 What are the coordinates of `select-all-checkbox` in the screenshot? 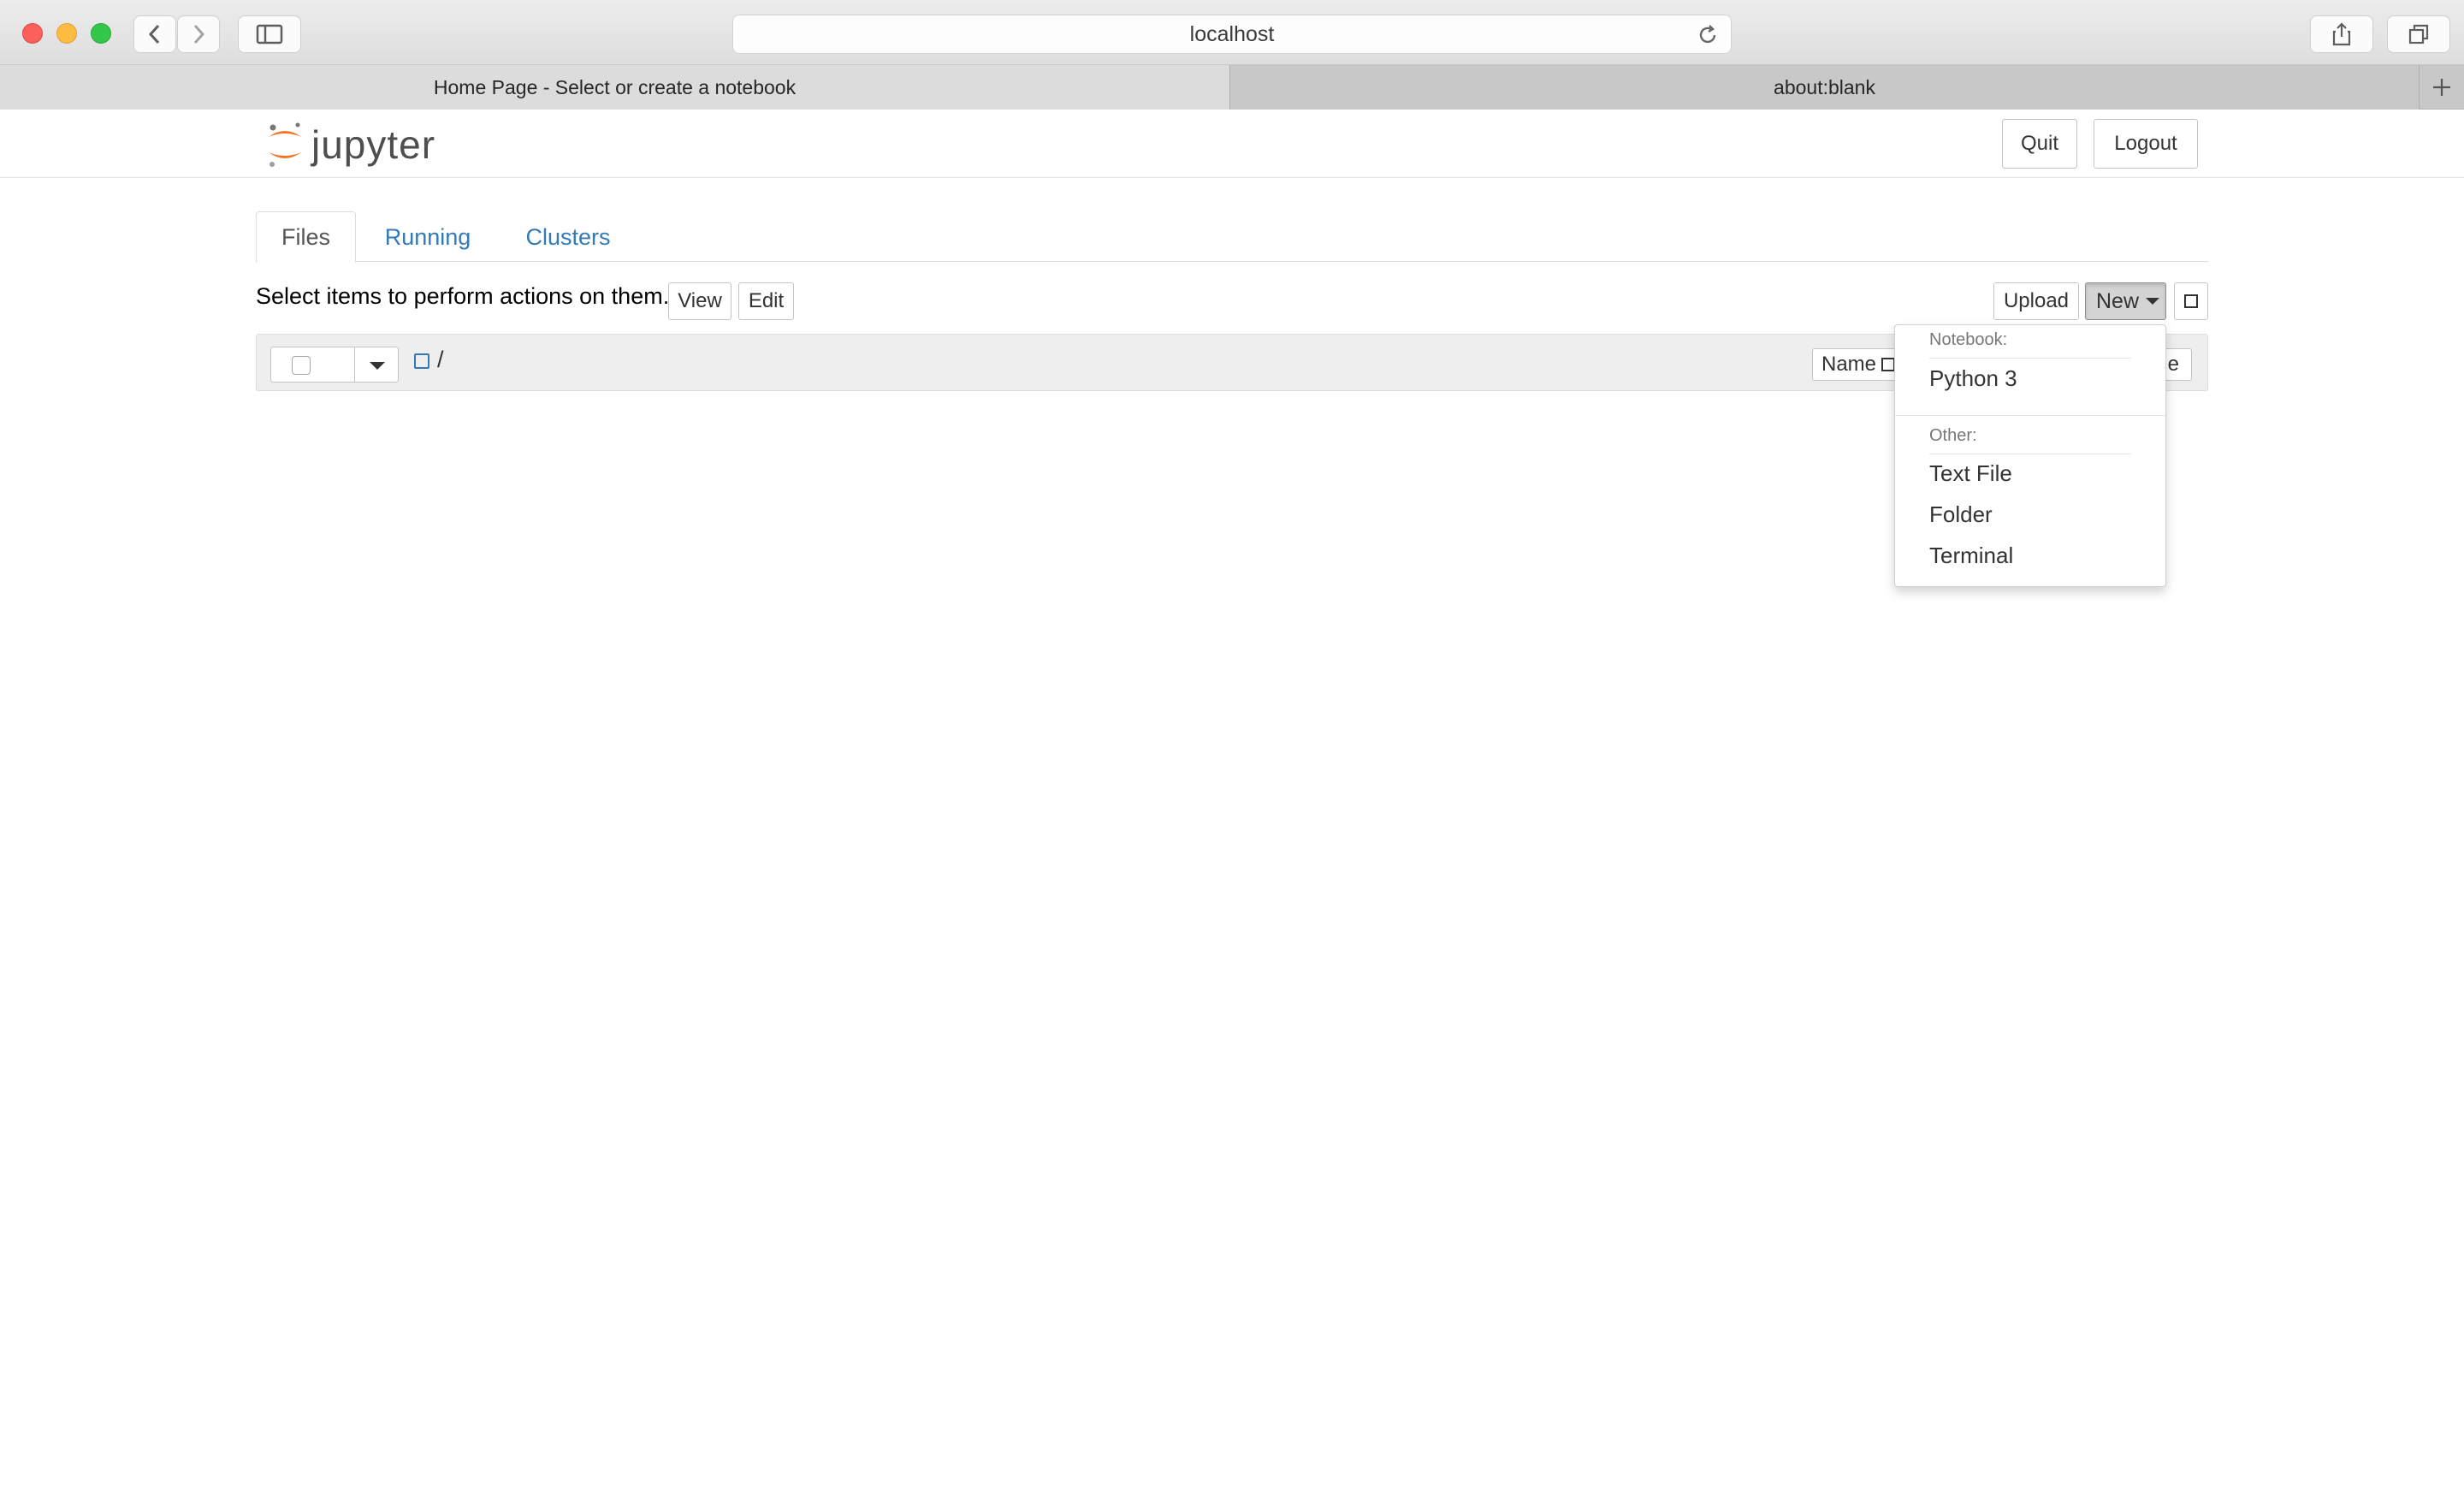 It's located at (301, 365).